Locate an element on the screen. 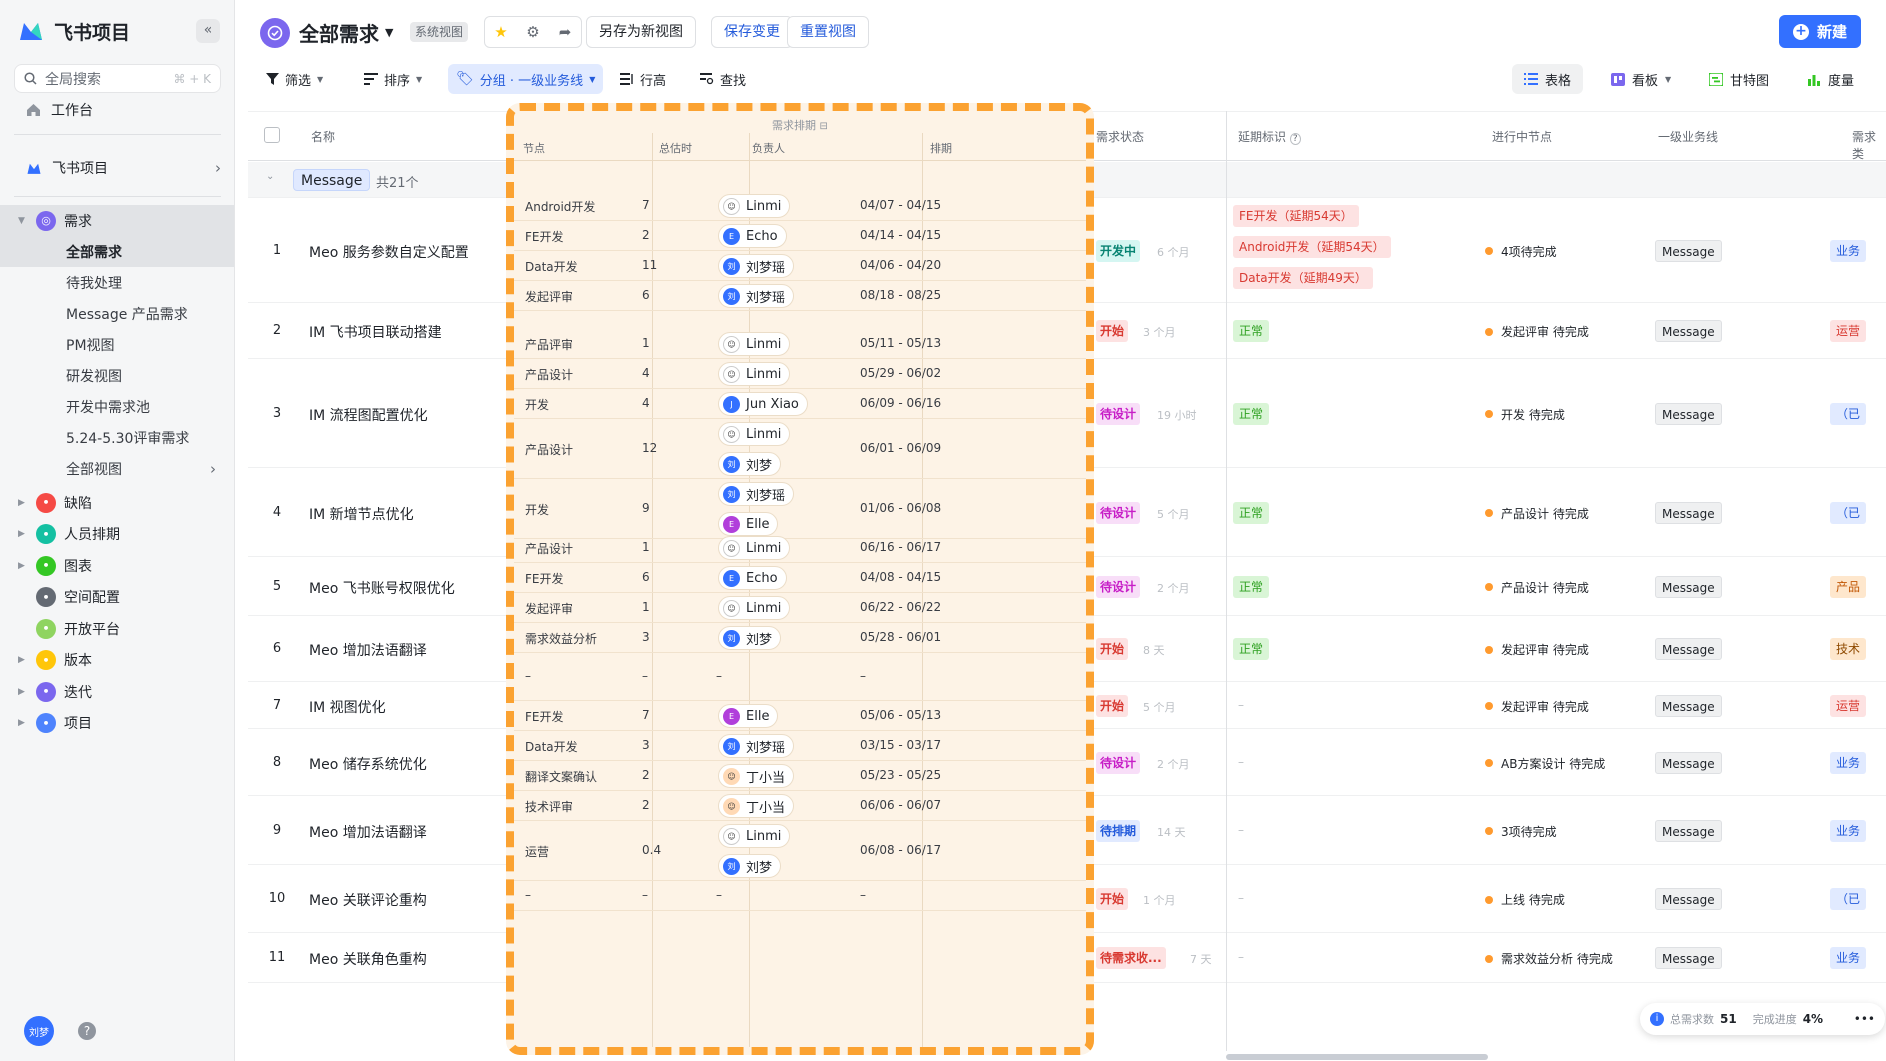  type-tag: 产品 is located at coordinates (1848, 586).